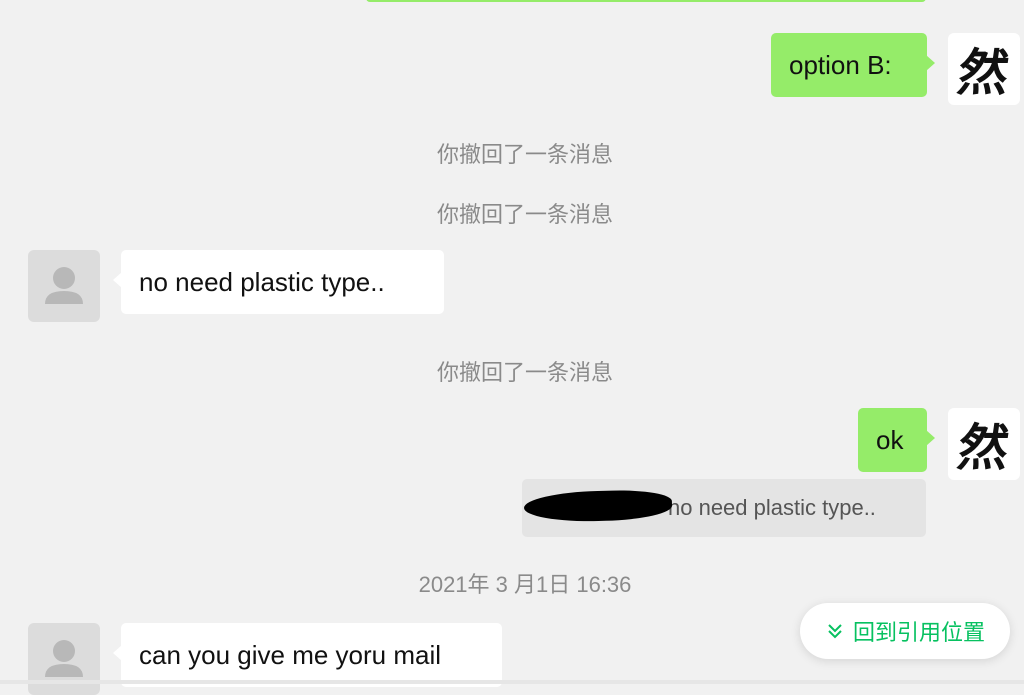  I want to click on jump-to-quote-button: 回到引用位置, so click(905, 631).